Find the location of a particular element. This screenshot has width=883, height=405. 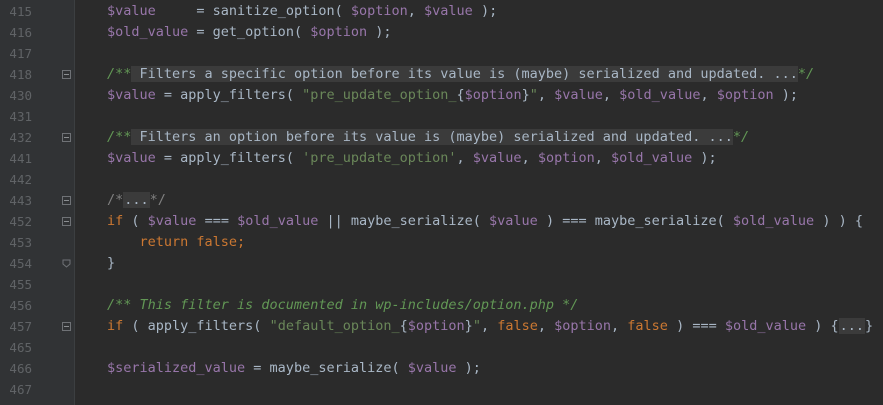

code-line: 431 is located at coordinates (441, 116).